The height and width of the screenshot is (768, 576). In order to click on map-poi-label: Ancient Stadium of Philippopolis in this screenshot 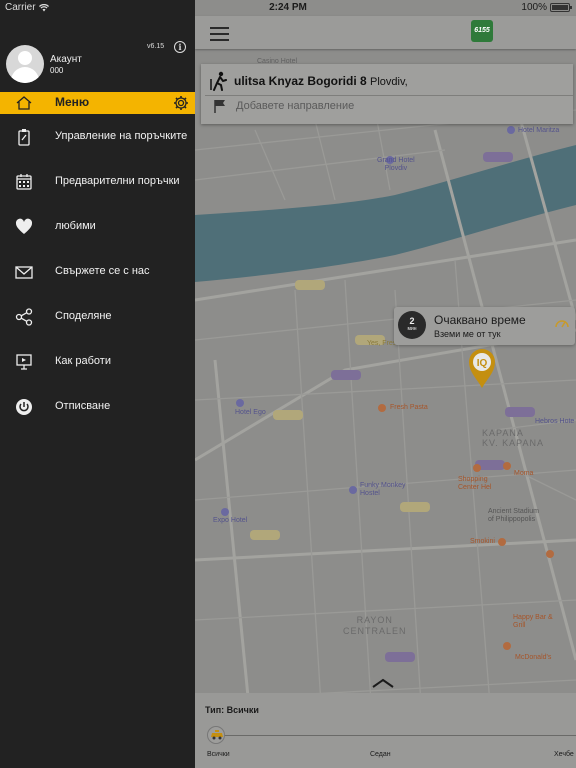, I will do `click(513, 515)`.